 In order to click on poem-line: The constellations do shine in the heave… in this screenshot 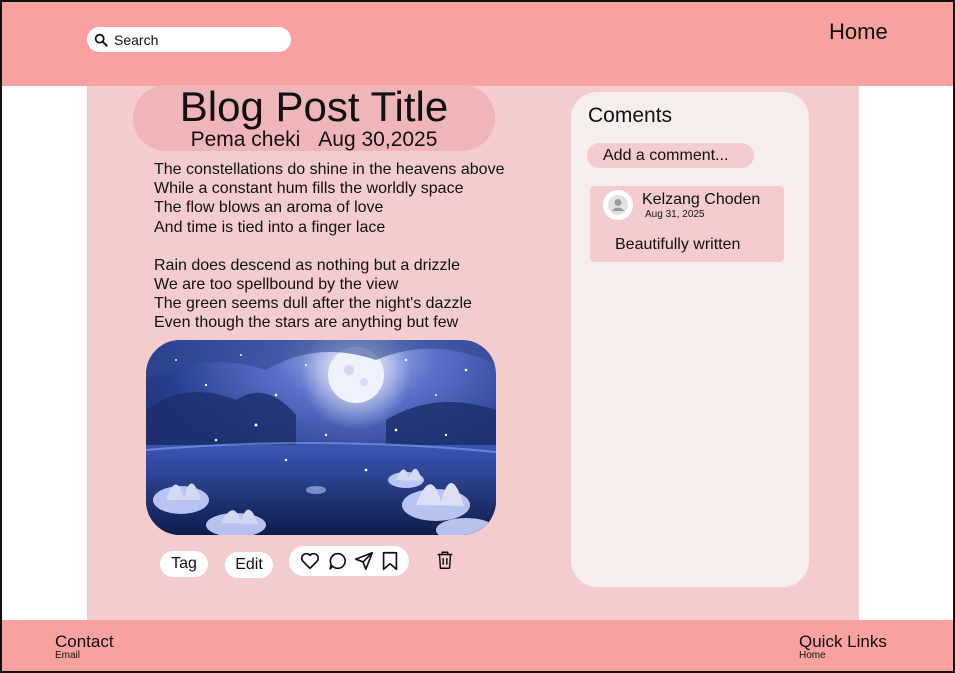, I will do `click(329, 169)`.